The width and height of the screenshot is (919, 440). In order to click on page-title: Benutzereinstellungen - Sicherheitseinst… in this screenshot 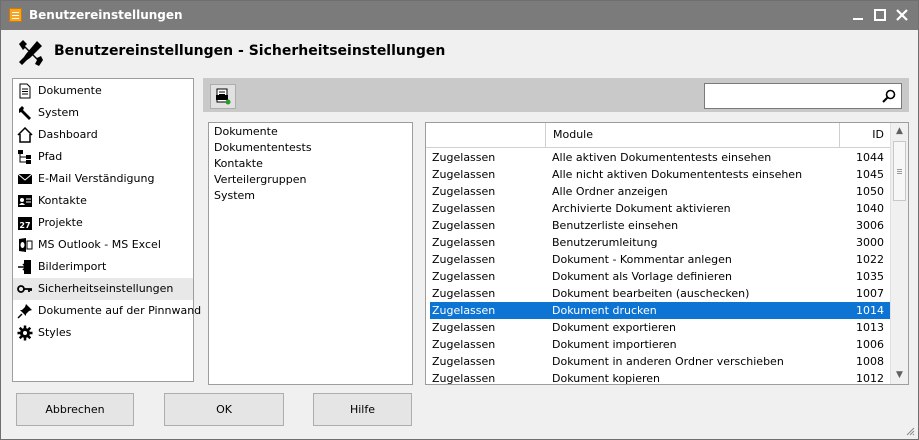, I will do `click(250, 51)`.